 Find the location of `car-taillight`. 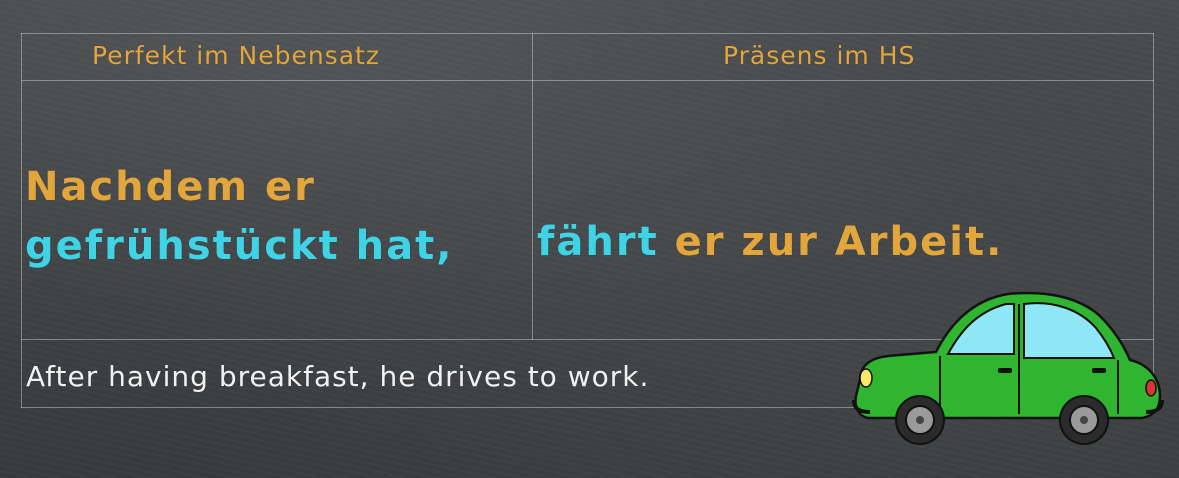

car-taillight is located at coordinates (1151, 388).